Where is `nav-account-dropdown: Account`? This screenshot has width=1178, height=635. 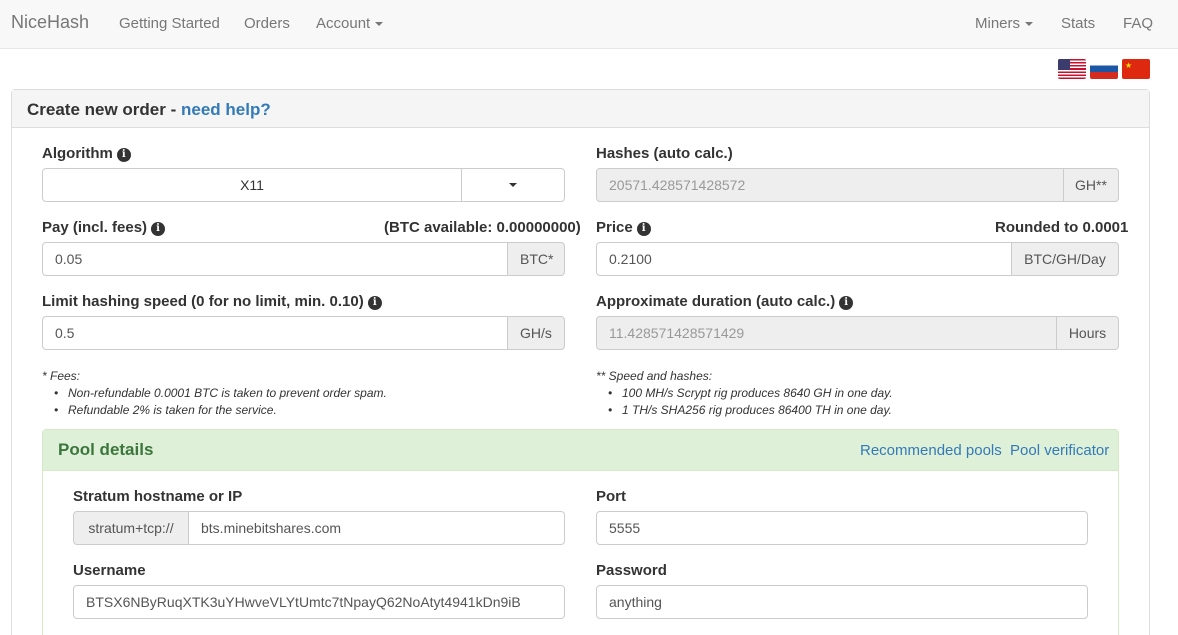 nav-account-dropdown: Account is located at coordinates (350, 23).